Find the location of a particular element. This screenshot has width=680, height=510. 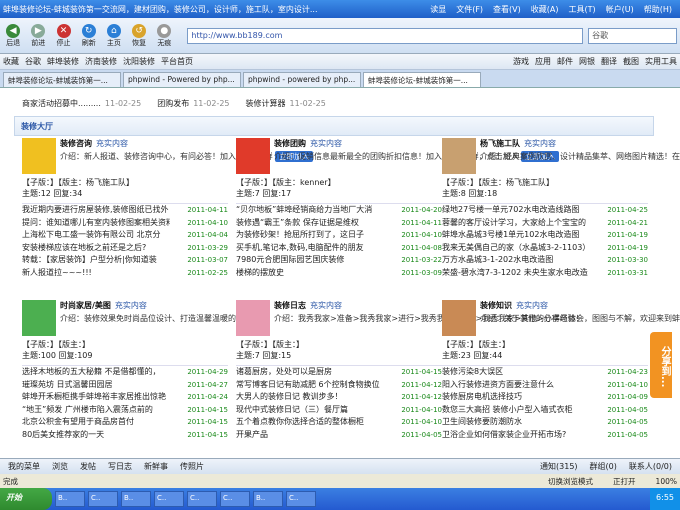

thread-title: “地王”频发 广州楼市陷入震荡点前的 is located at coordinates (96, 410).